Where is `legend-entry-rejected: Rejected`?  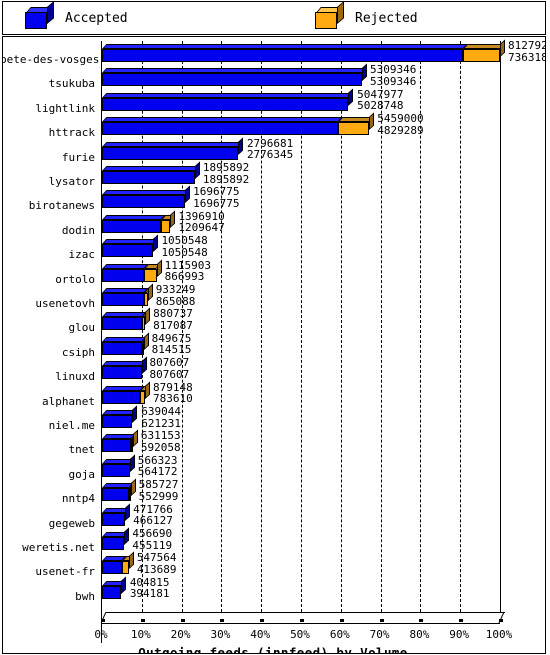
legend-entry-rejected: Rejected is located at coordinates (366, 17).